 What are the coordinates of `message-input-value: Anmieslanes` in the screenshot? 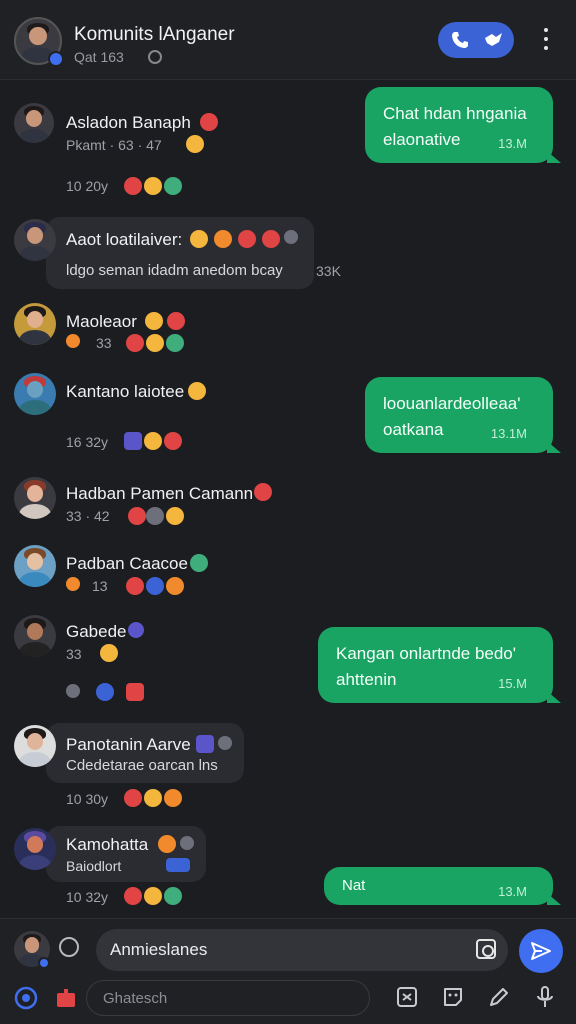 It's located at (159, 949).